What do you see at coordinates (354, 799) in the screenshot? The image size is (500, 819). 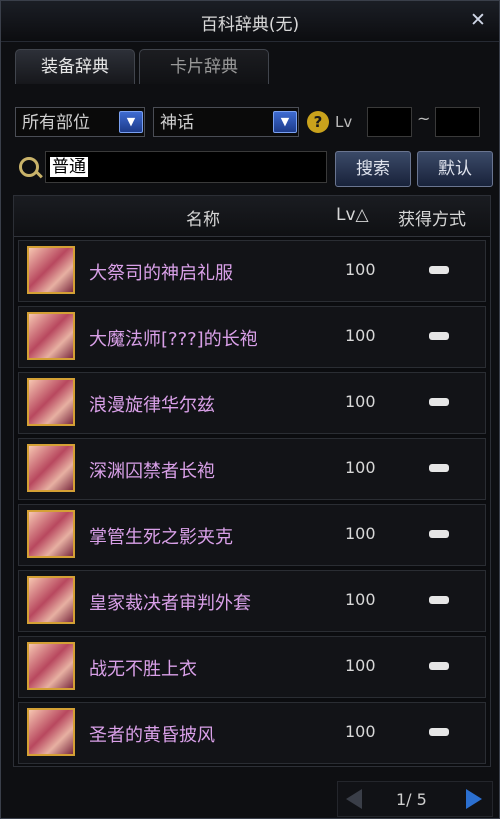 I see `prev-page-icon` at bounding box center [354, 799].